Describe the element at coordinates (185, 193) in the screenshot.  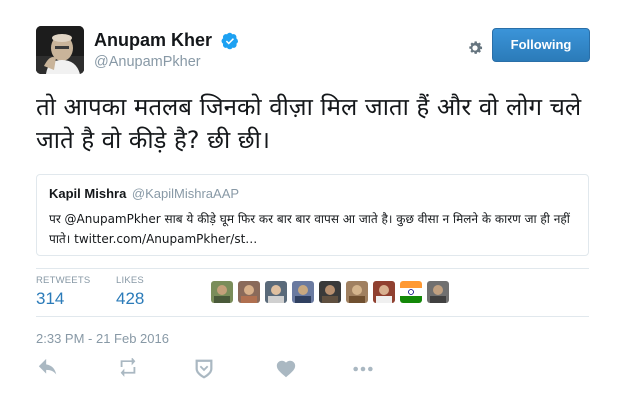
I see `quoted-author-handle: @KapilMishraAAP` at that location.